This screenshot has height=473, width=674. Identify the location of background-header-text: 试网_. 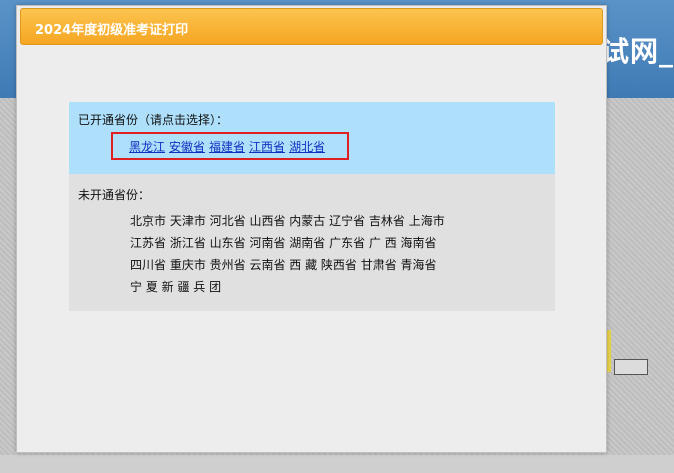
(637, 51).